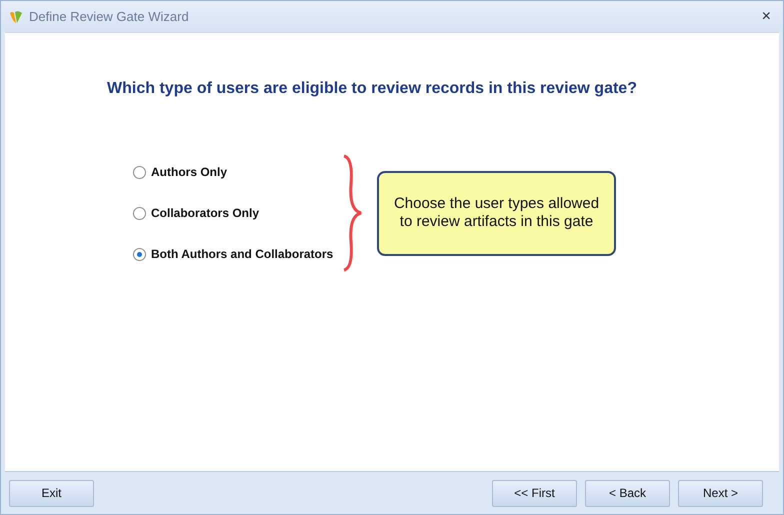 The width and height of the screenshot is (784, 515). I want to click on exit-button: Exit, so click(51, 493).